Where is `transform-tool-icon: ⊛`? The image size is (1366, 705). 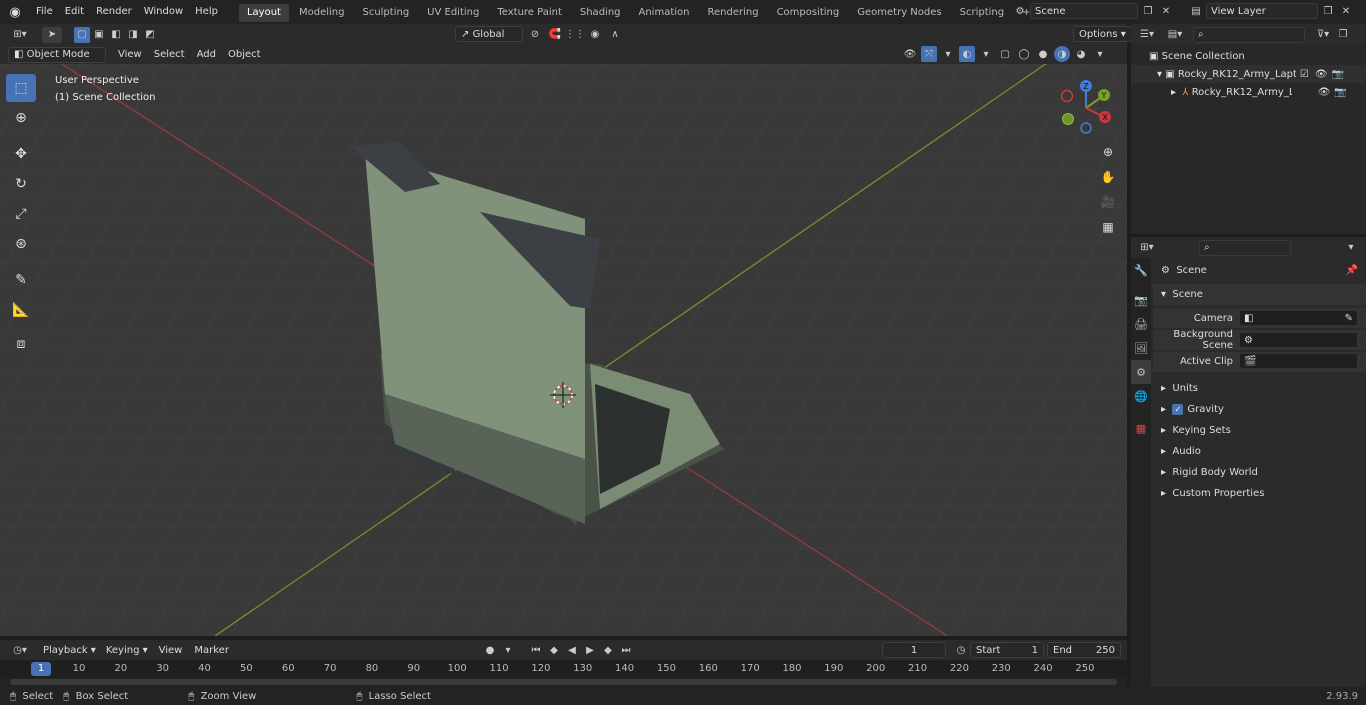 transform-tool-icon: ⊛ is located at coordinates (21, 244).